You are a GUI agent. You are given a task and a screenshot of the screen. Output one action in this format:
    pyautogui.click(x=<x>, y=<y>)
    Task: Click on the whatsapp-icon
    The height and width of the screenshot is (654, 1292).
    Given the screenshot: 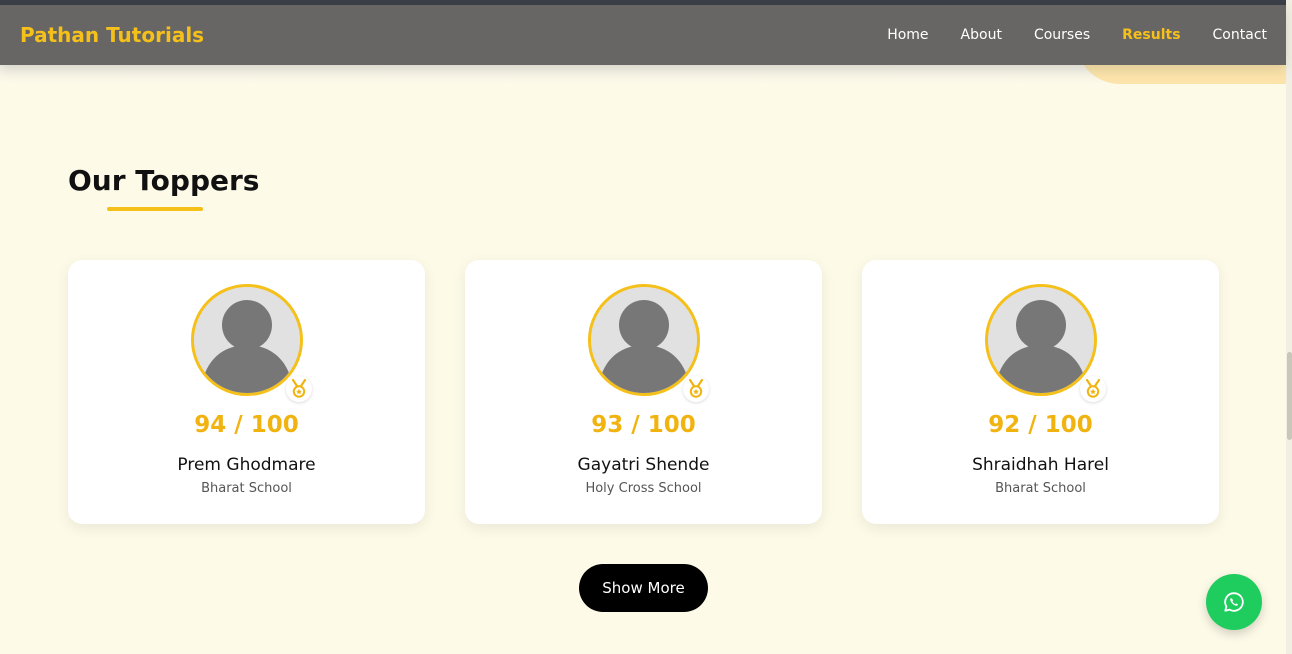 What is the action you would take?
    pyautogui.click(x=1234, y=602)
    